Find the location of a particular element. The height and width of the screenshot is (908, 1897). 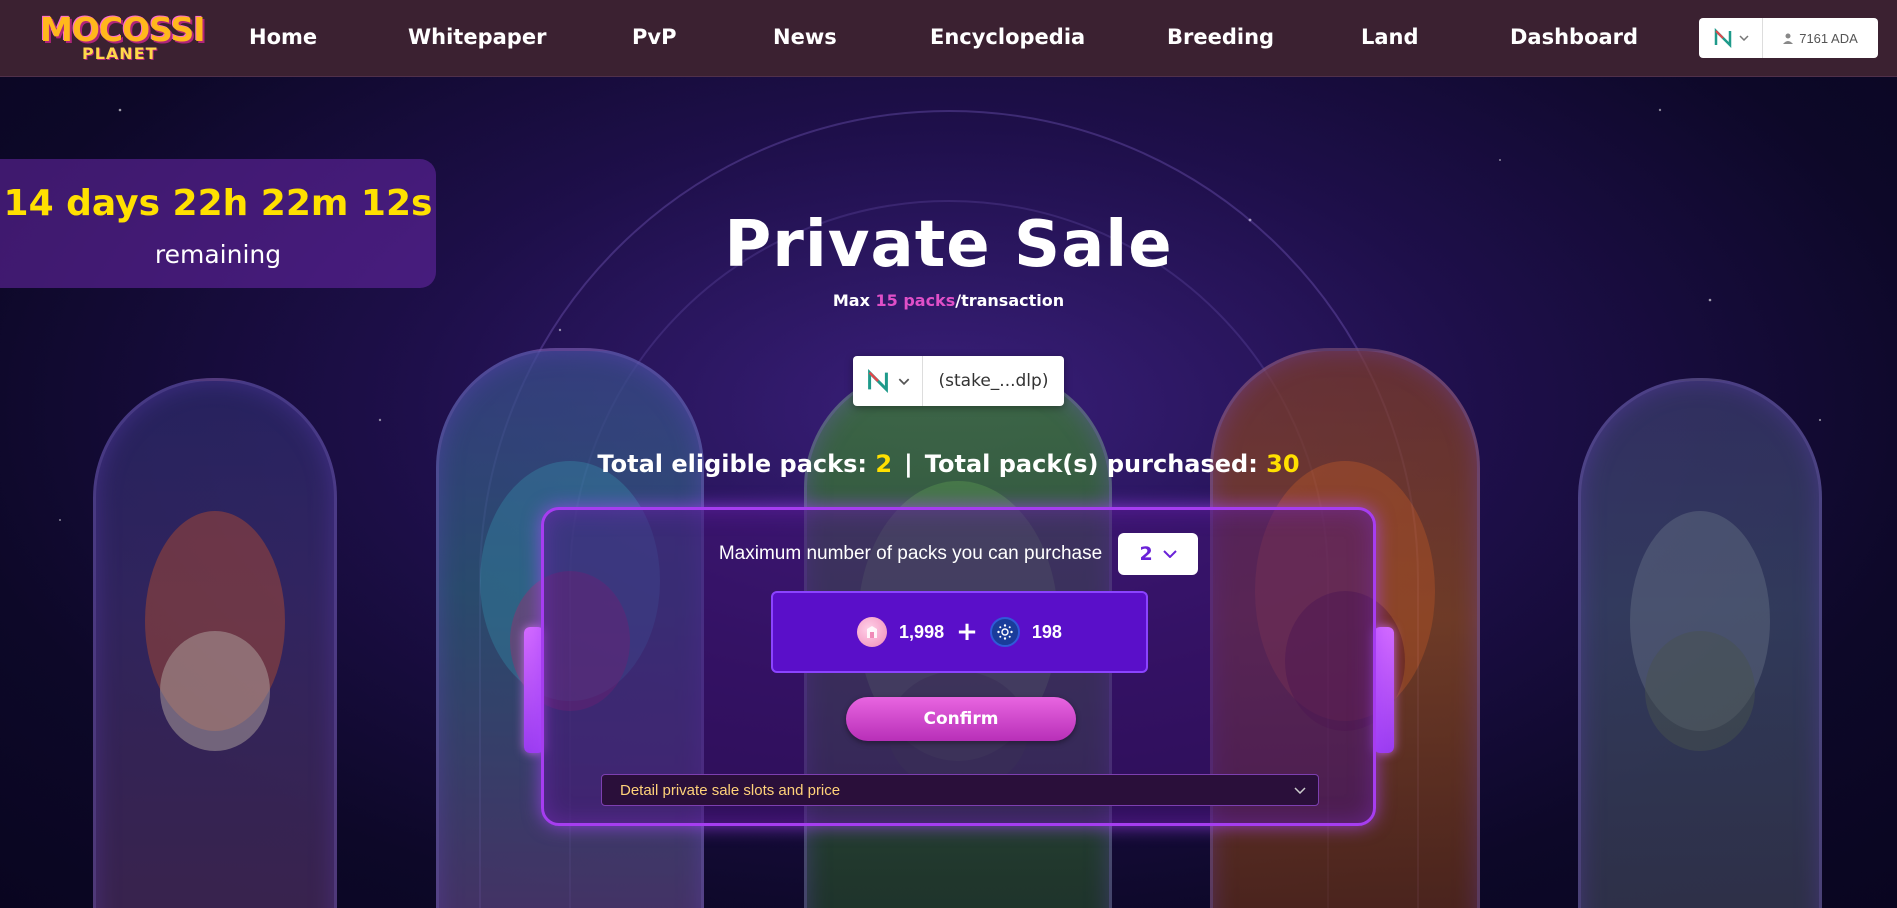

balance-text: 7161 ADA is located at coordinates (1828, 38).